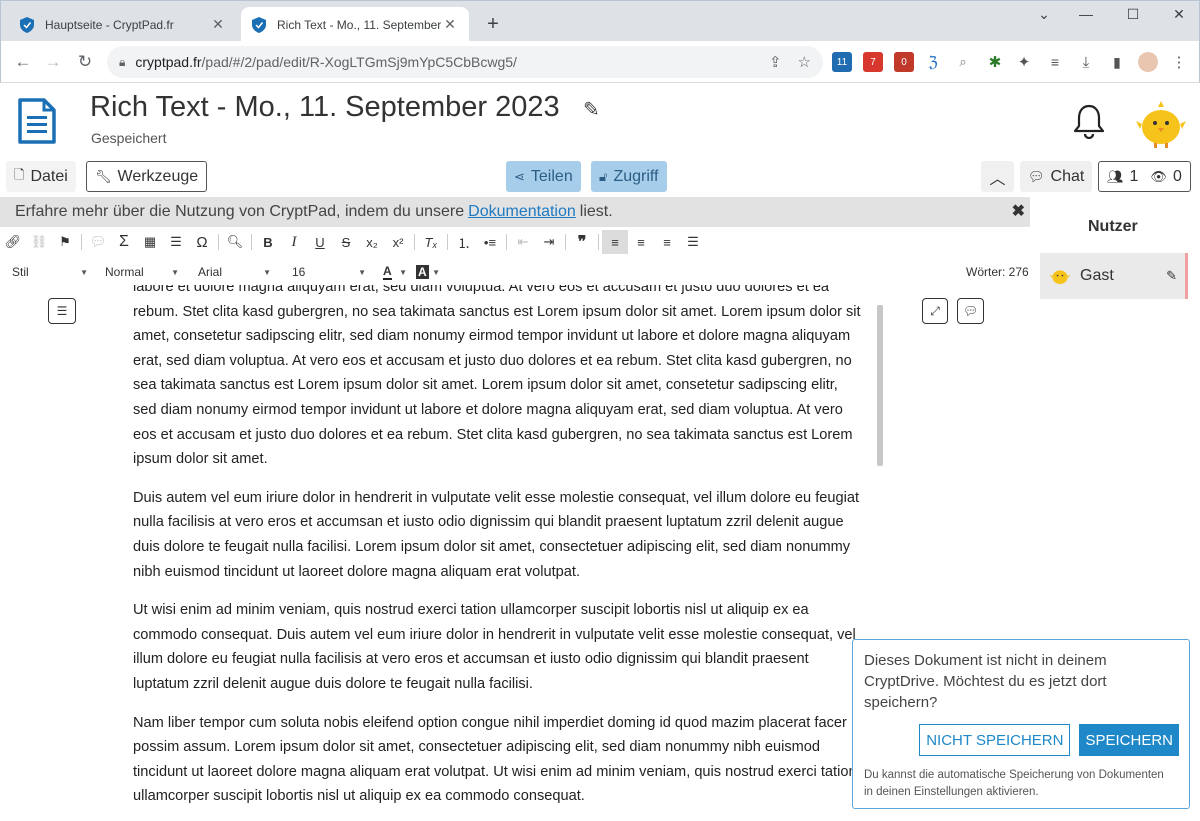 This screenshot has width=1200, height=821. I want to click on link-icon: 🔗︎, so click(13, 242).